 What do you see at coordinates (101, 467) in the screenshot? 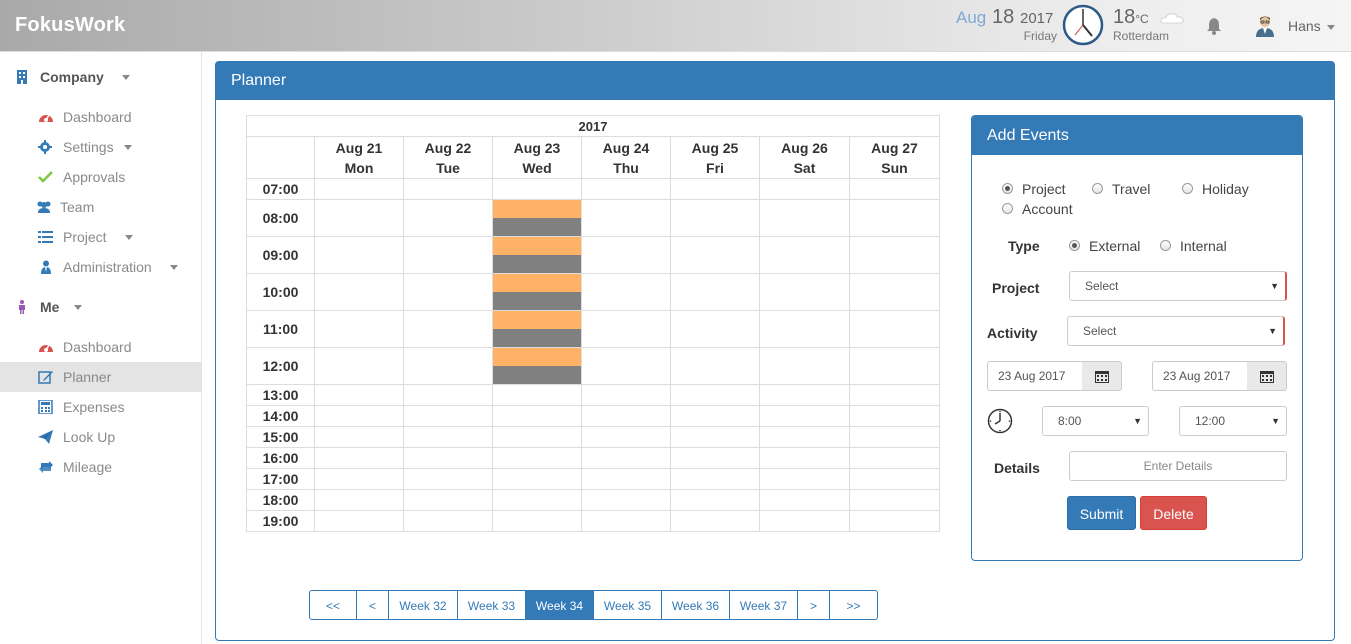
I see `sidebar-item-mileage: Mileage` at bounding box center [101, 467].